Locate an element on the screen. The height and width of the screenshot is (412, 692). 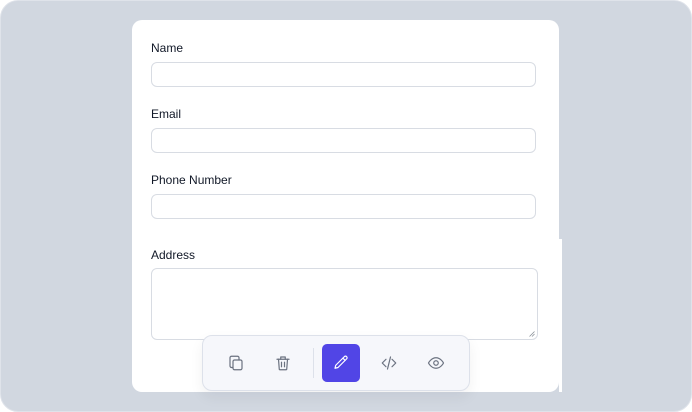
pencil-icon is located at coordinates (341, 362).